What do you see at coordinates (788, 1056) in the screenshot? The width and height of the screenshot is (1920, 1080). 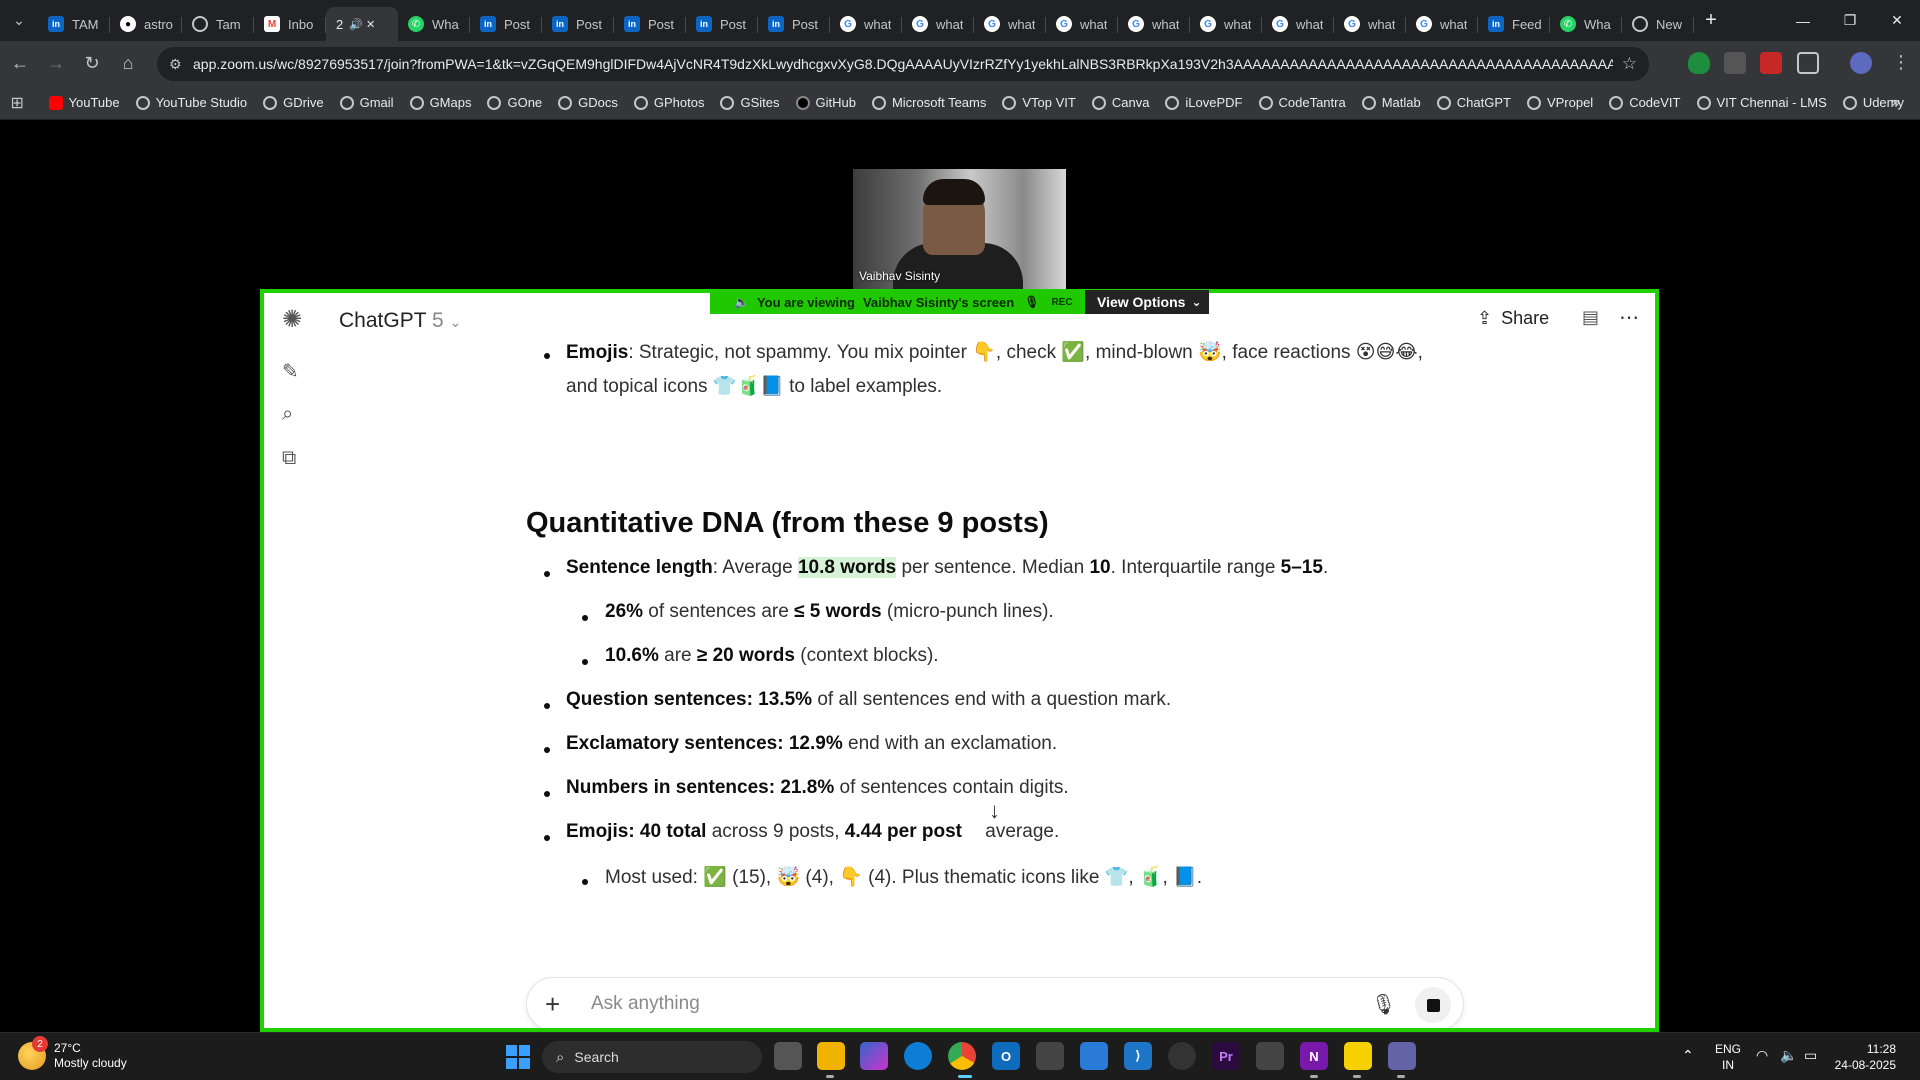 I see `task-view-icon` at bounding box center [788, 1056].